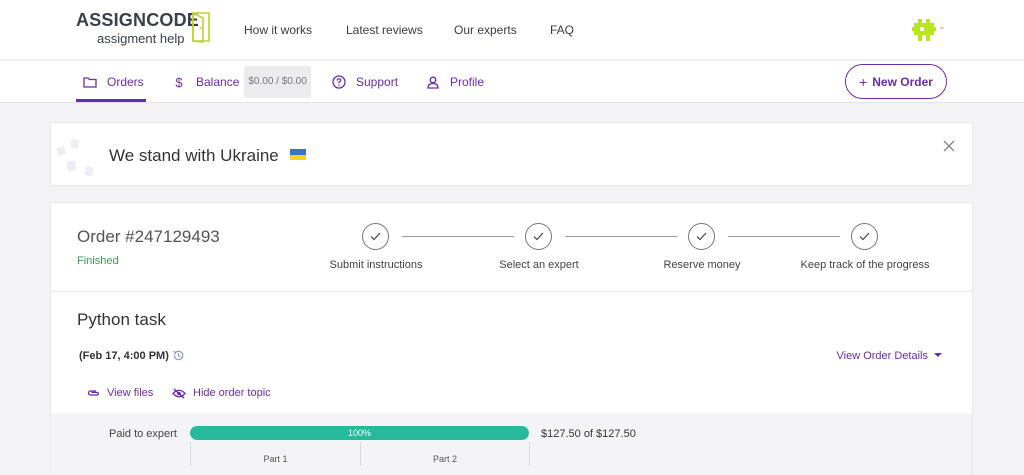  I want to click on ukraine-flag-icon, so click(297, 154).